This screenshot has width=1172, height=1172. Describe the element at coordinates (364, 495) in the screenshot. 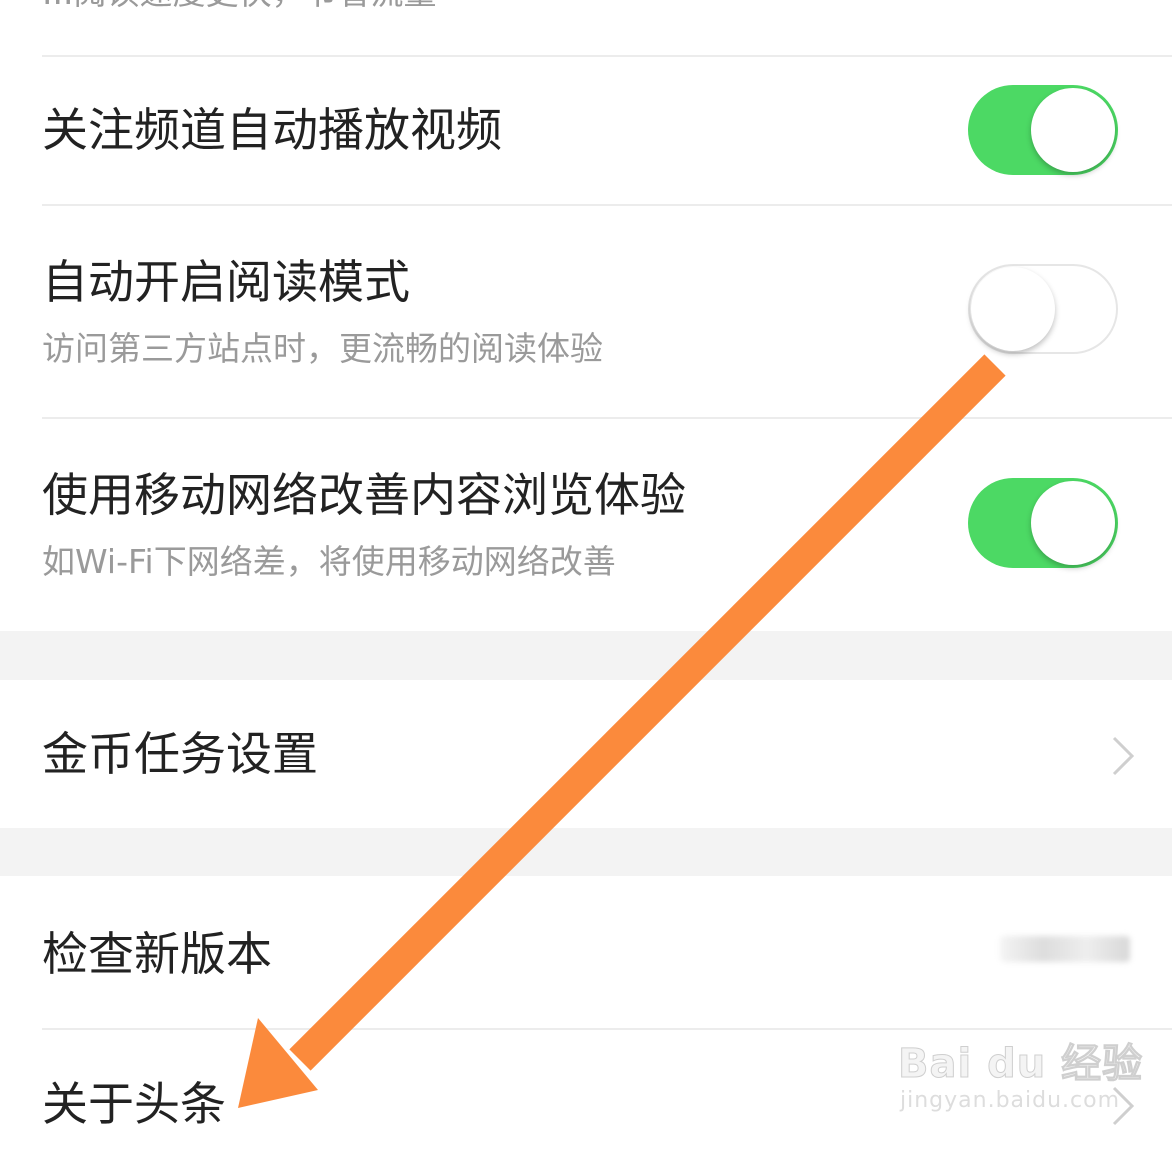

I see `setting-title: 使用移动网络改善内容浏览体验` at that location.